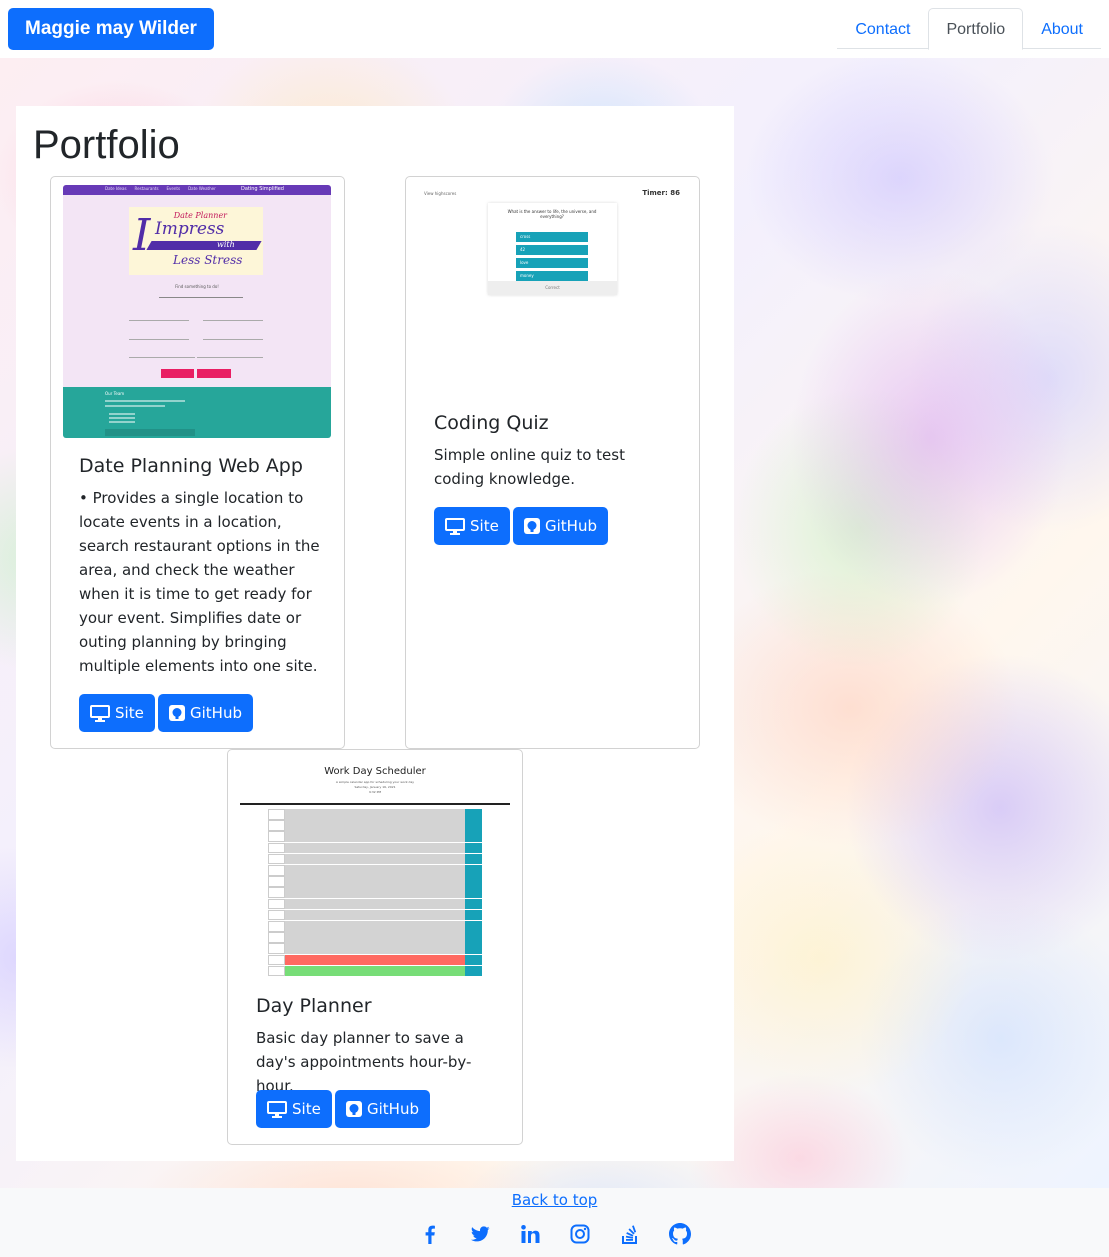  What do you see at coordinates (552, 237) in the screenshot?
I see `thumb-quiz-answer: cross` at bounding box center [552, 237].